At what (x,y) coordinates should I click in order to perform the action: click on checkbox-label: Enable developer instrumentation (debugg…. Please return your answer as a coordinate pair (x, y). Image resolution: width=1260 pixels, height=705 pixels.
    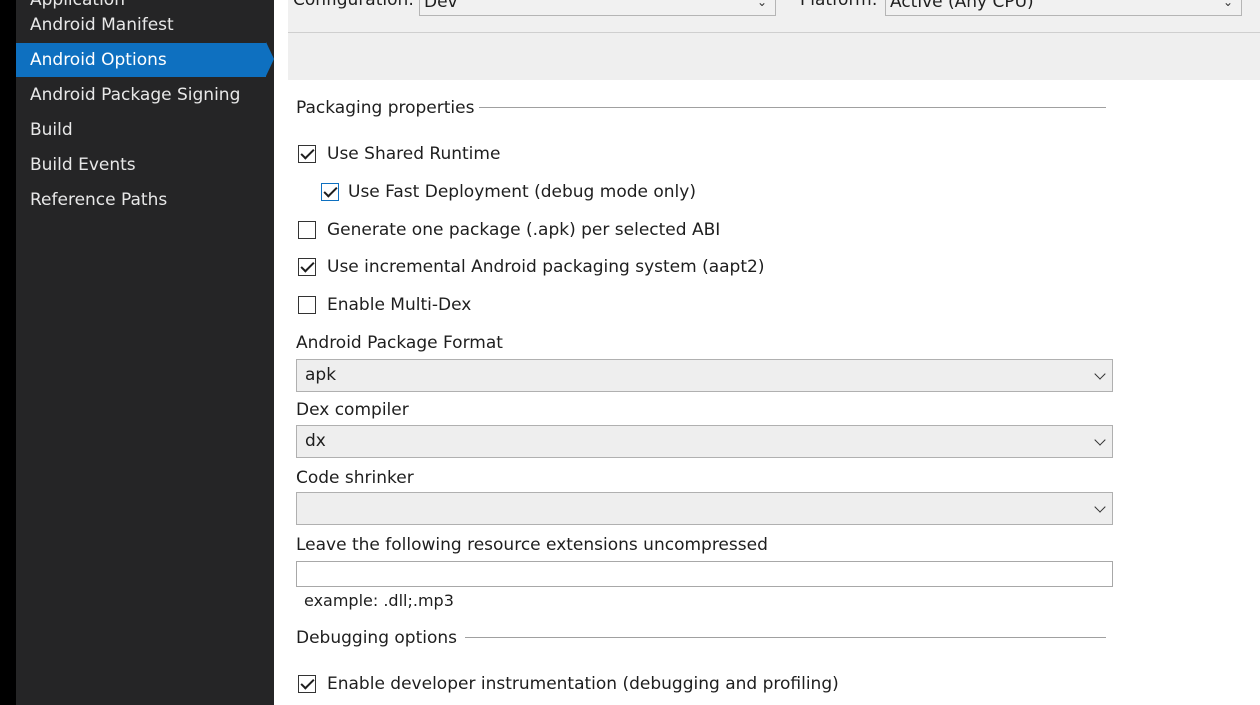
    Looking at the image, I should click on (583, 684).